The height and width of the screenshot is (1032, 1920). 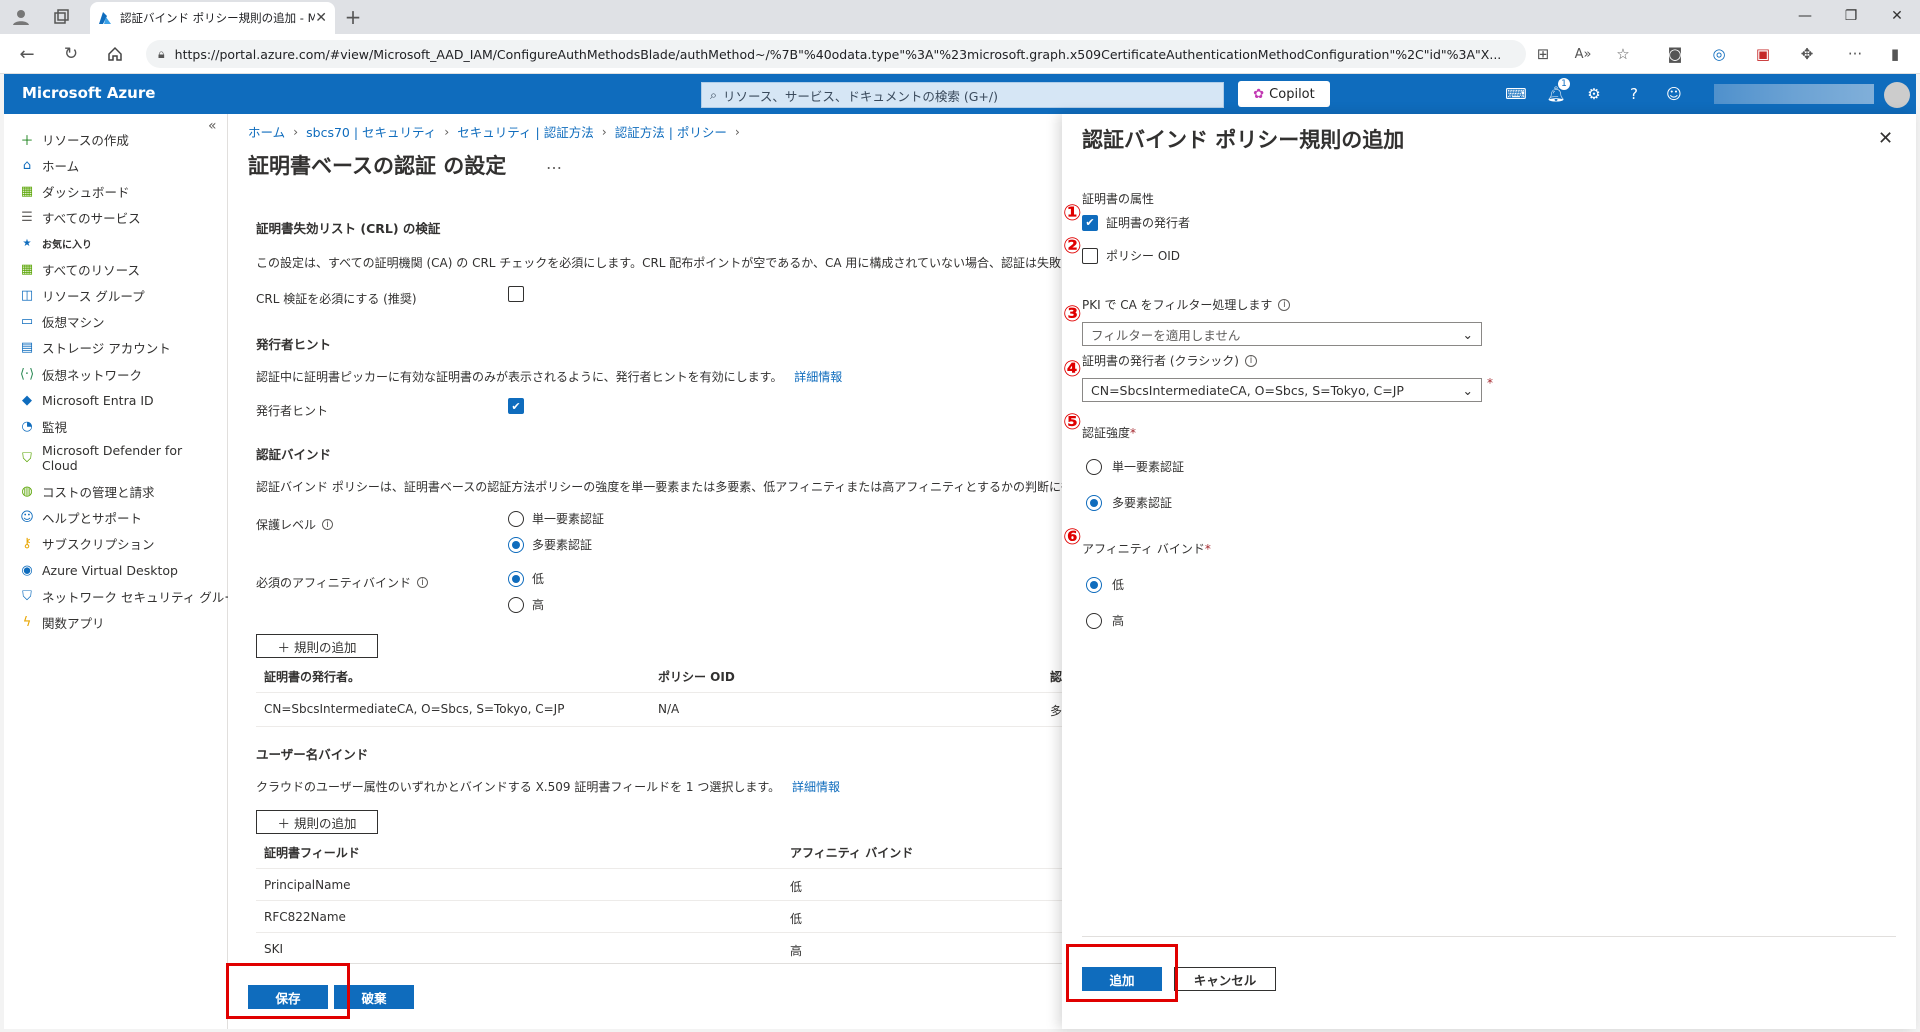 I want to click on account-name-redacted, so click(x=1794, y=94).